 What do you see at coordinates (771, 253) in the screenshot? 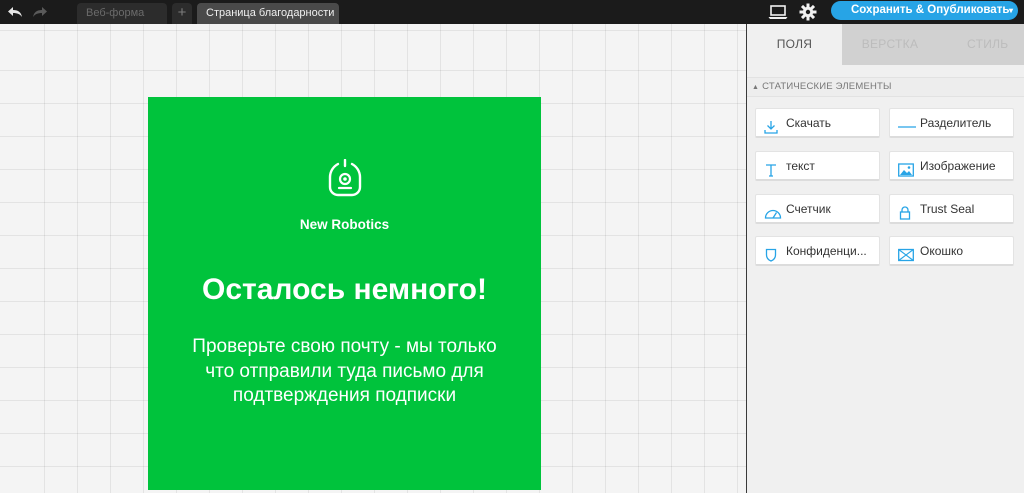
I see `shield-icon` at bounding box center [771, 253].